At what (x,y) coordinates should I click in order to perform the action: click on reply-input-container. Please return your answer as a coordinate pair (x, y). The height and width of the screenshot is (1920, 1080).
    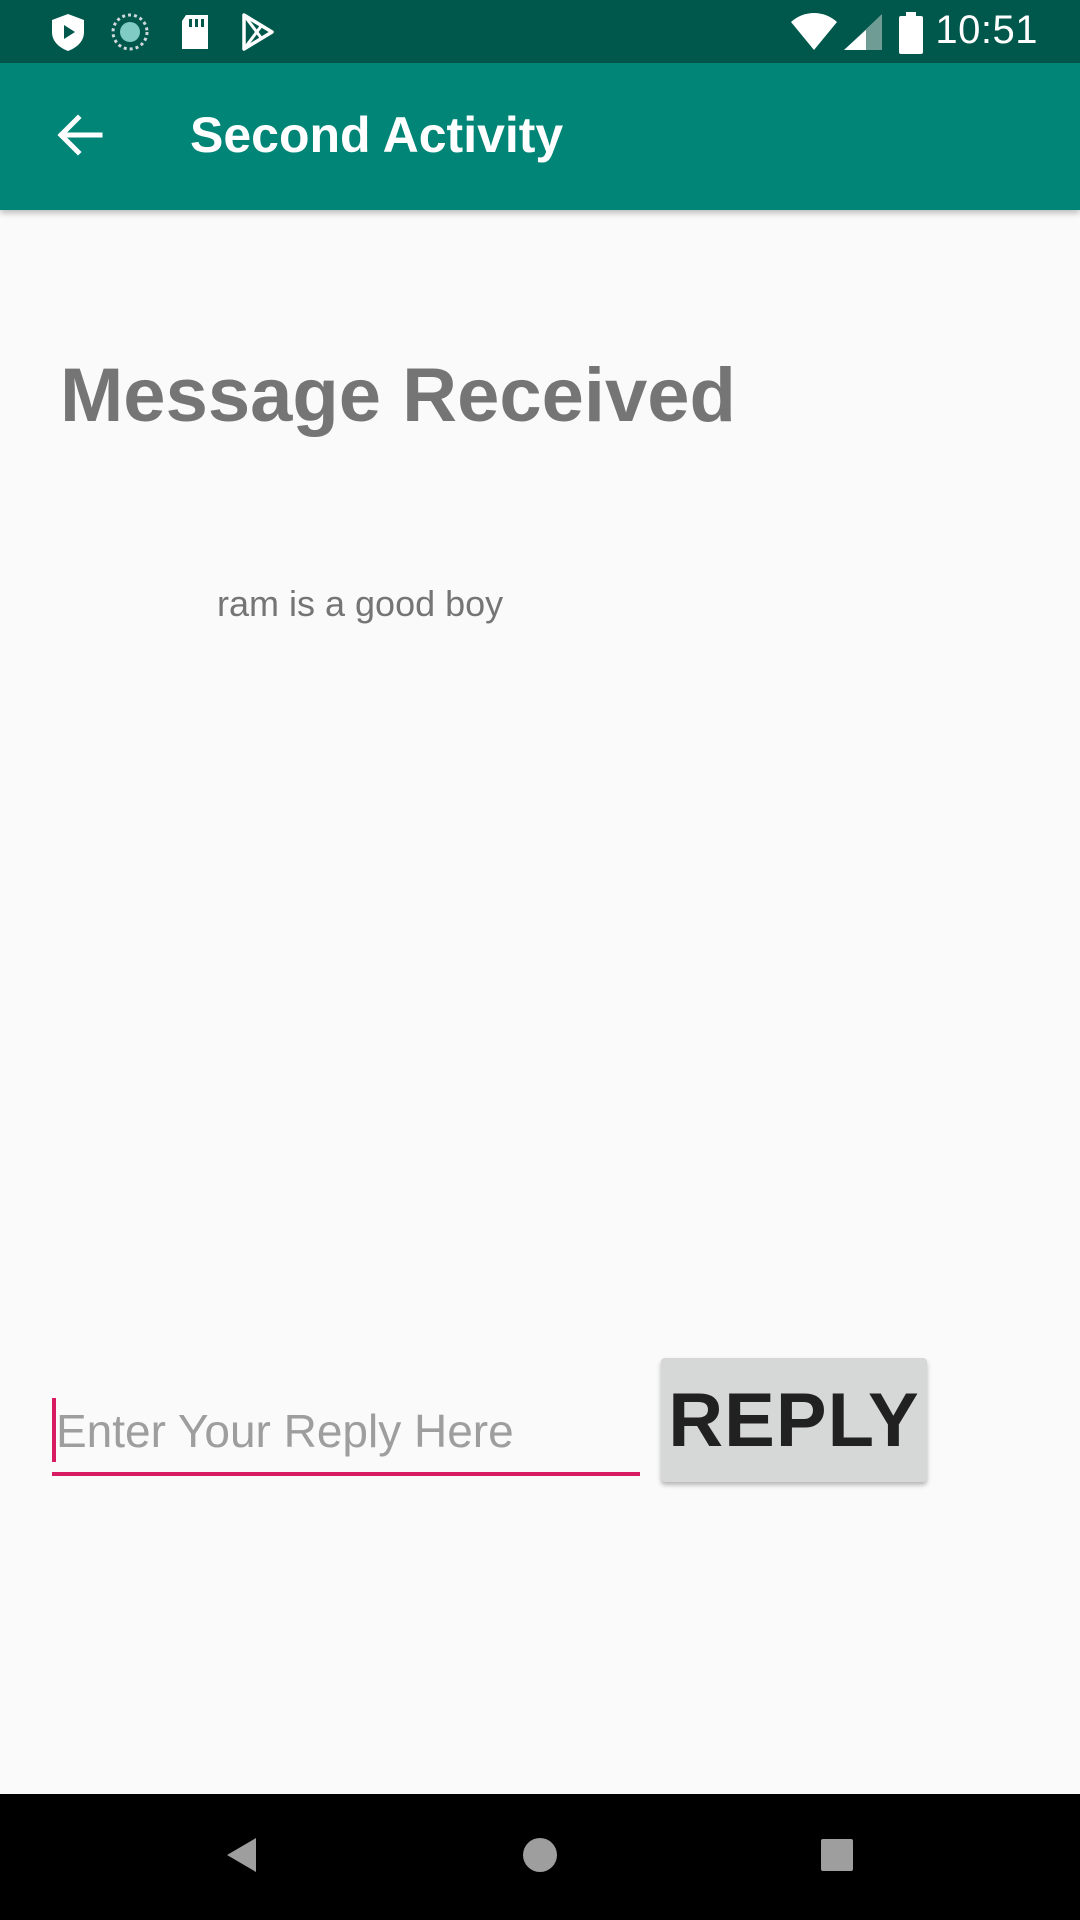
    Looking at the image, I should click on (346, 1433).